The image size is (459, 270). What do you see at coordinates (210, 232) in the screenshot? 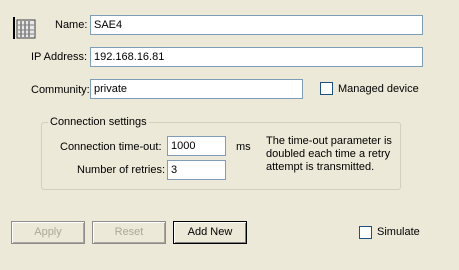
I see `add-new-button: Add New` at bounding box center [210, 232].